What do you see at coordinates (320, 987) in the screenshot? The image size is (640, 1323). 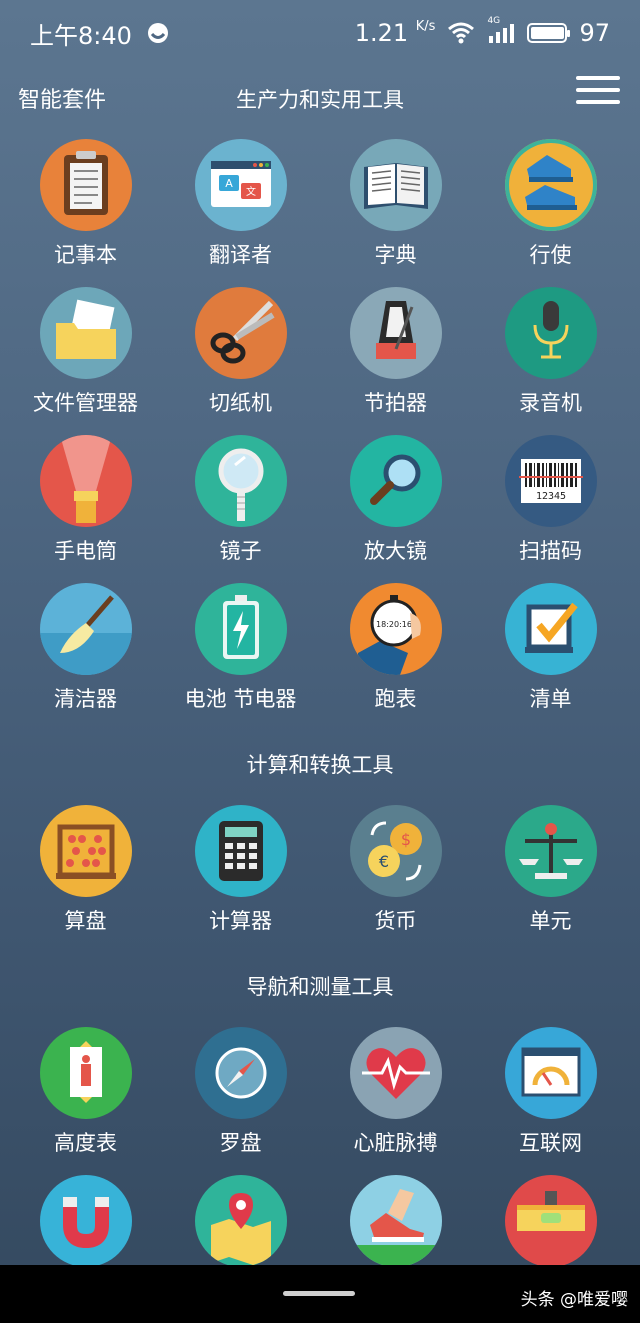 I see `section-title-nav: 导航和测量工具` at bounding box center [320, 987].